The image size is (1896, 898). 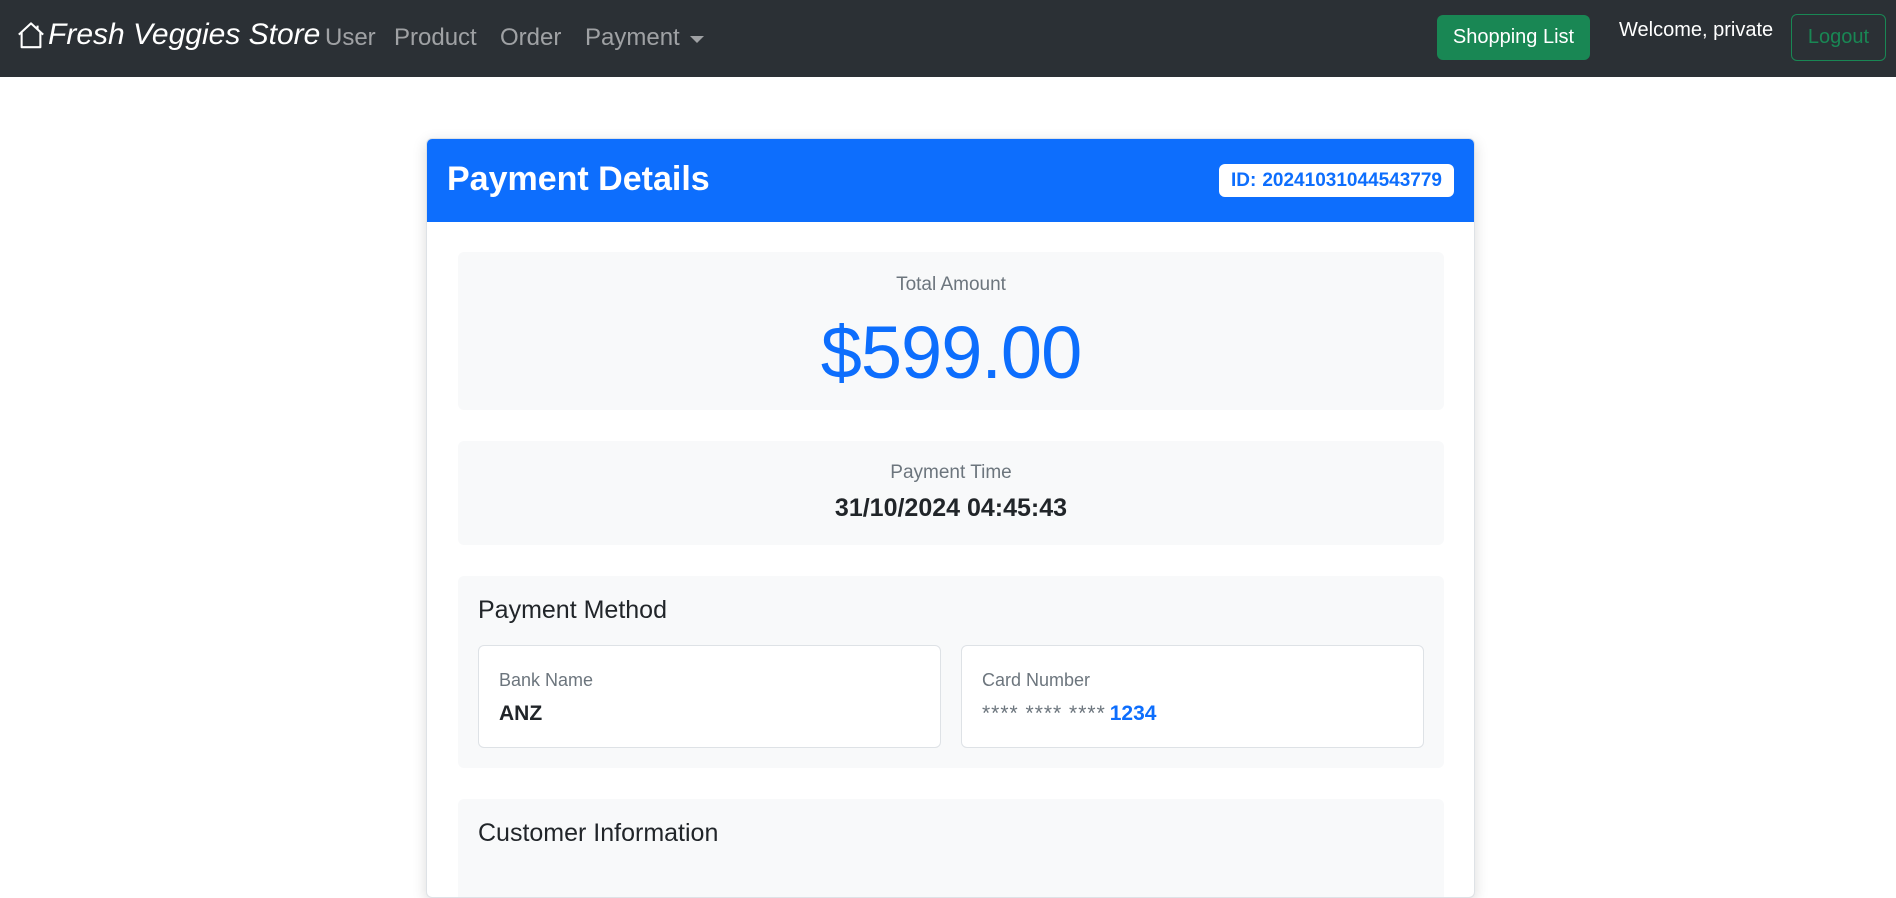 I want to click on welcome-text: Welcome, private, so click(x=1696, y=30).